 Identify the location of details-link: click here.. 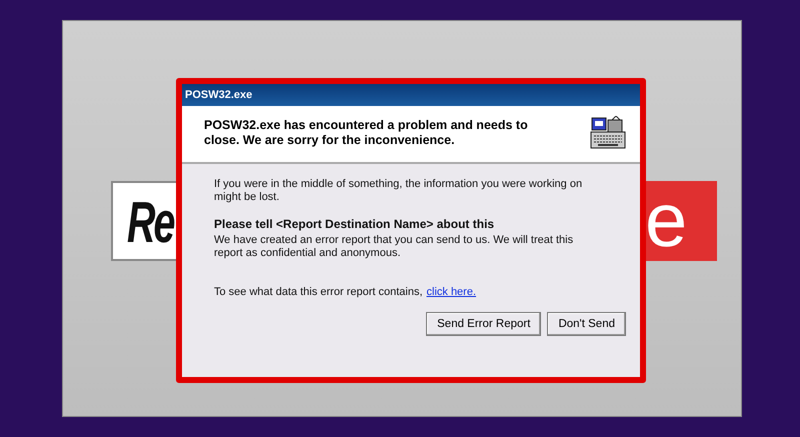
(451, 292).